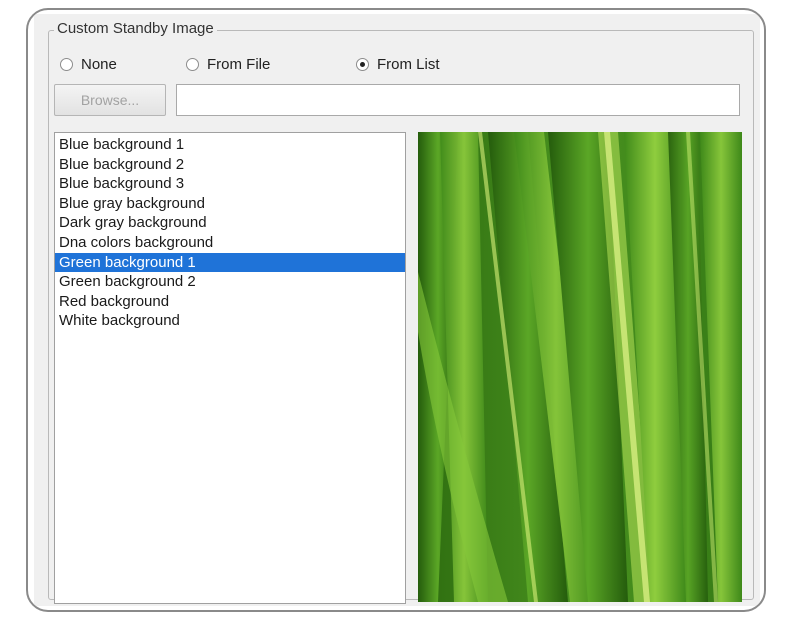 Image resolution: width=802 pixels, height=618 pixels. What do you see at coordinates (230, 204) in the screenshot?
I see `list-item: Blue gray background` at bounding box center [230, 204].